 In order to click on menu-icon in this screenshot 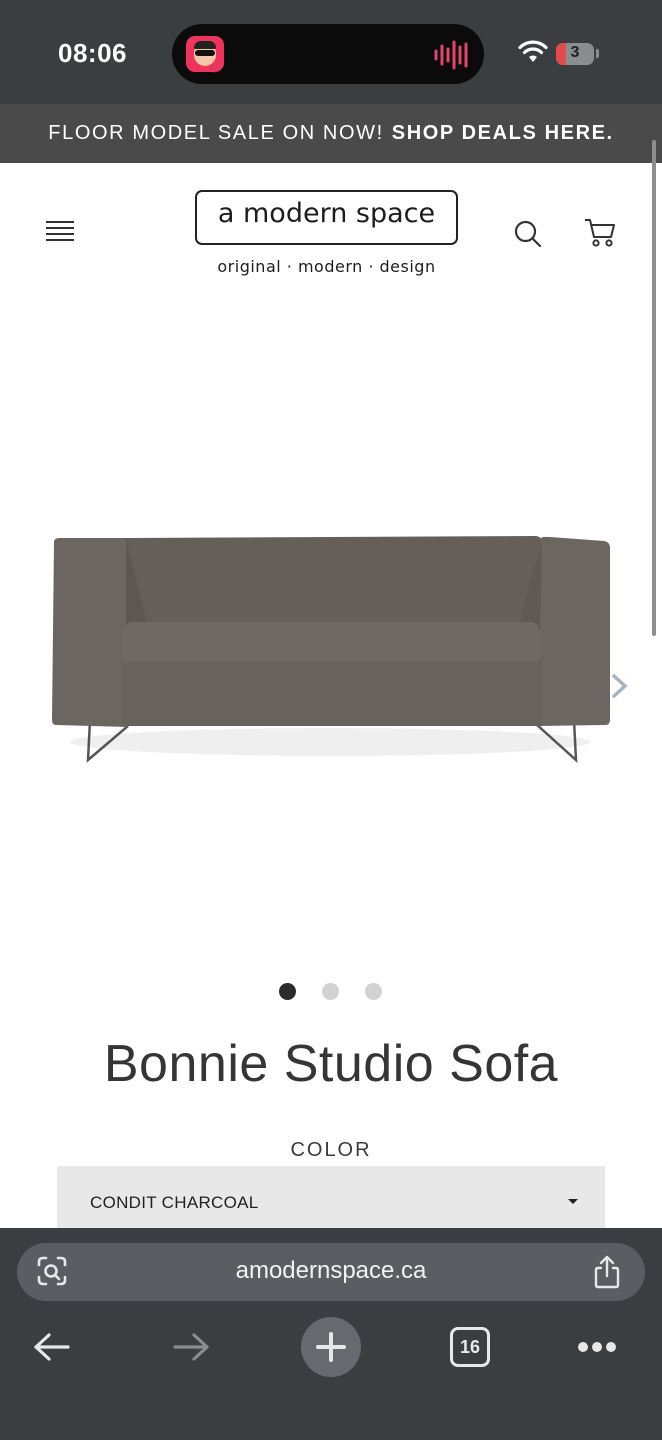, I will do `click(60, 232)`.